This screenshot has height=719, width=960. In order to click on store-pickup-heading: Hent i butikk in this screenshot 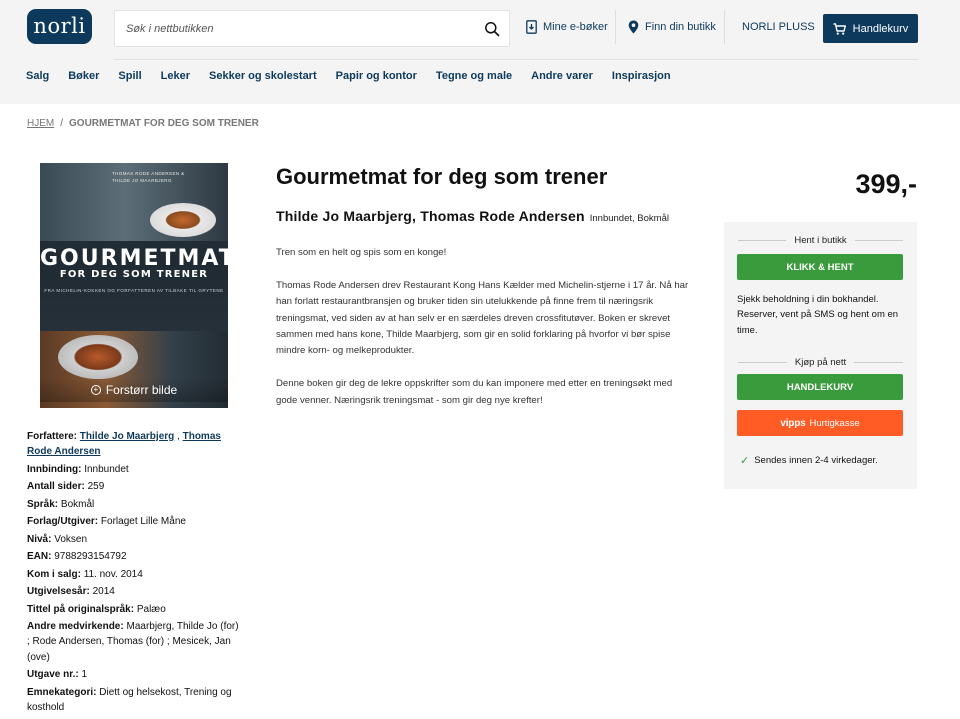, I will do `click(820, 240)`.